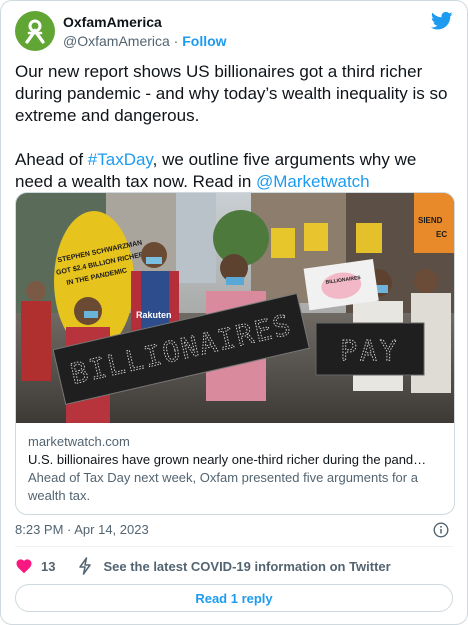  What do you see at coordinates (441, 530) in the screenshot?
I see `info-icon` at bounding box center [441, 530].